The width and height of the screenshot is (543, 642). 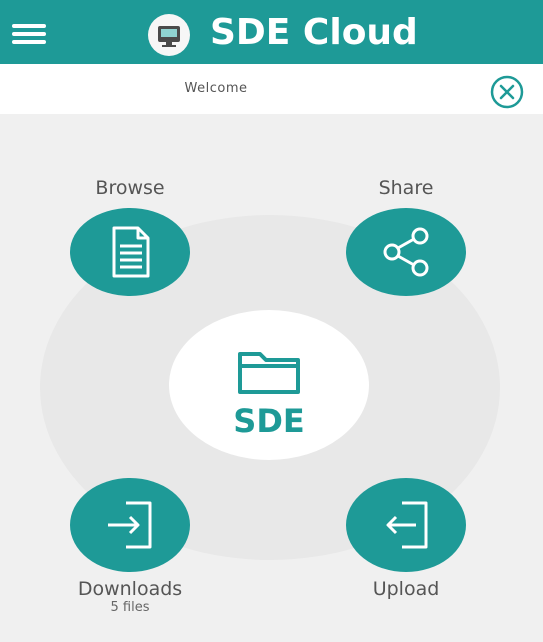 What do you see at coordinates (269, 373) in the screenshot?
I see `folder-icon` at bounding box center [269, 373].